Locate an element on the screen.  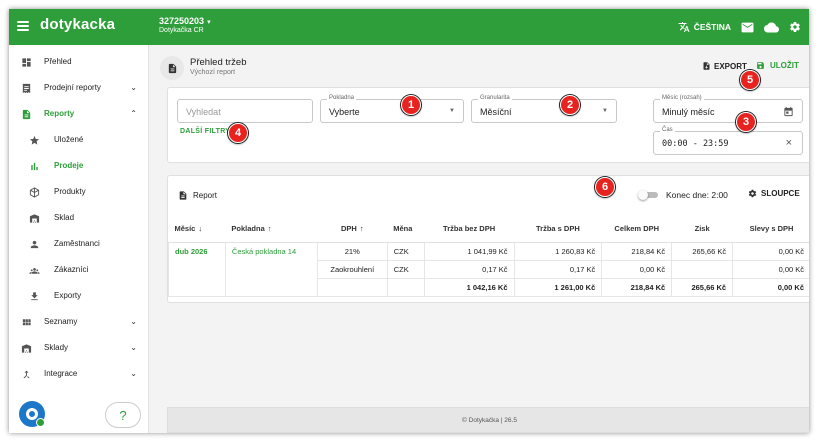
menu-icon is located at coordinates (23, 26).